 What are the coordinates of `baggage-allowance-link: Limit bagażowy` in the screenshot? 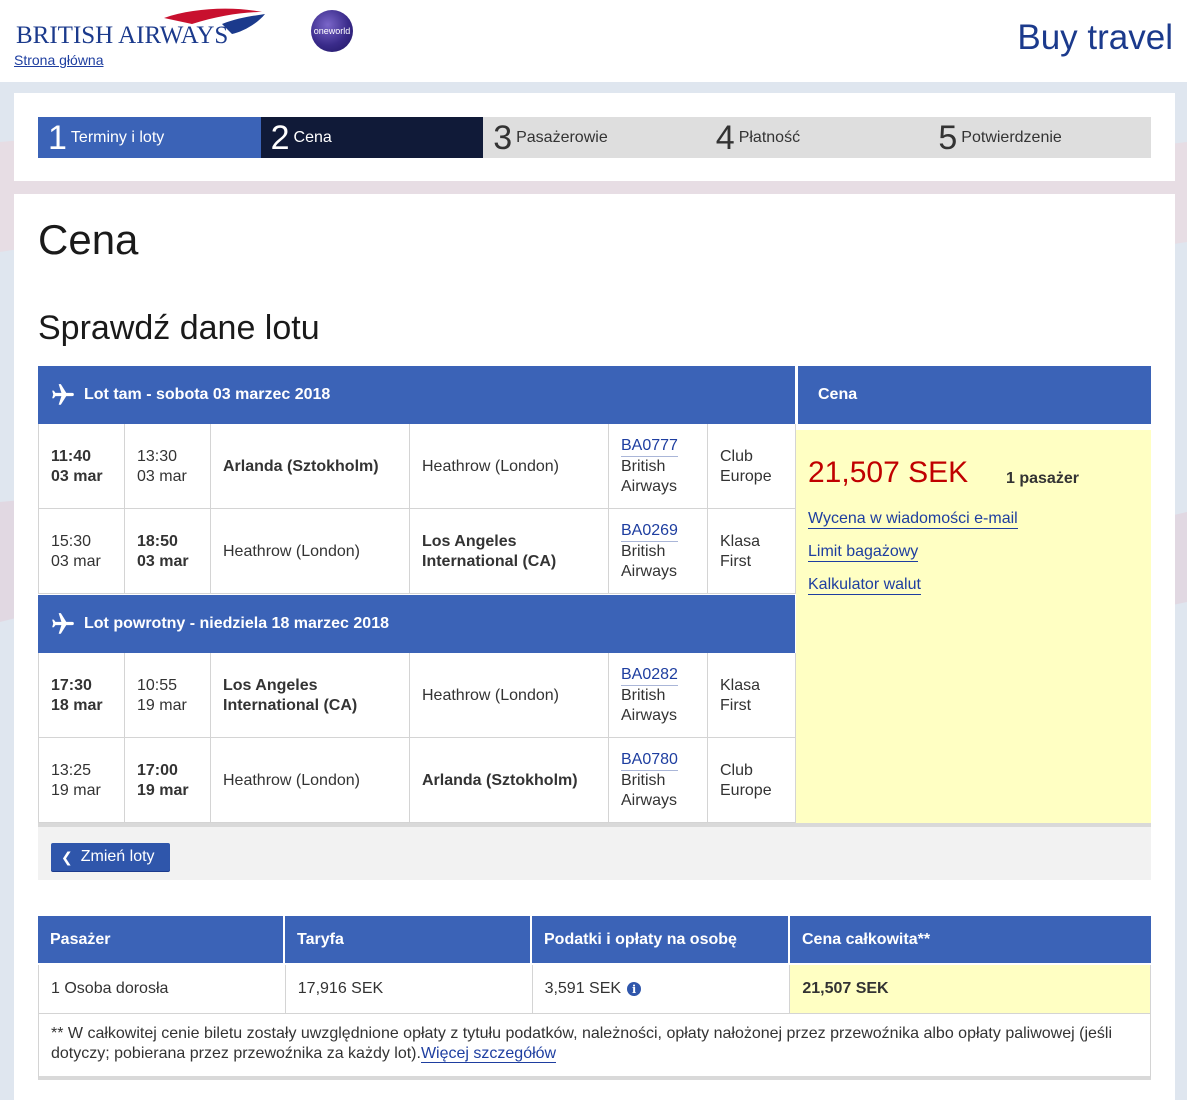 It's located at (863, 552).